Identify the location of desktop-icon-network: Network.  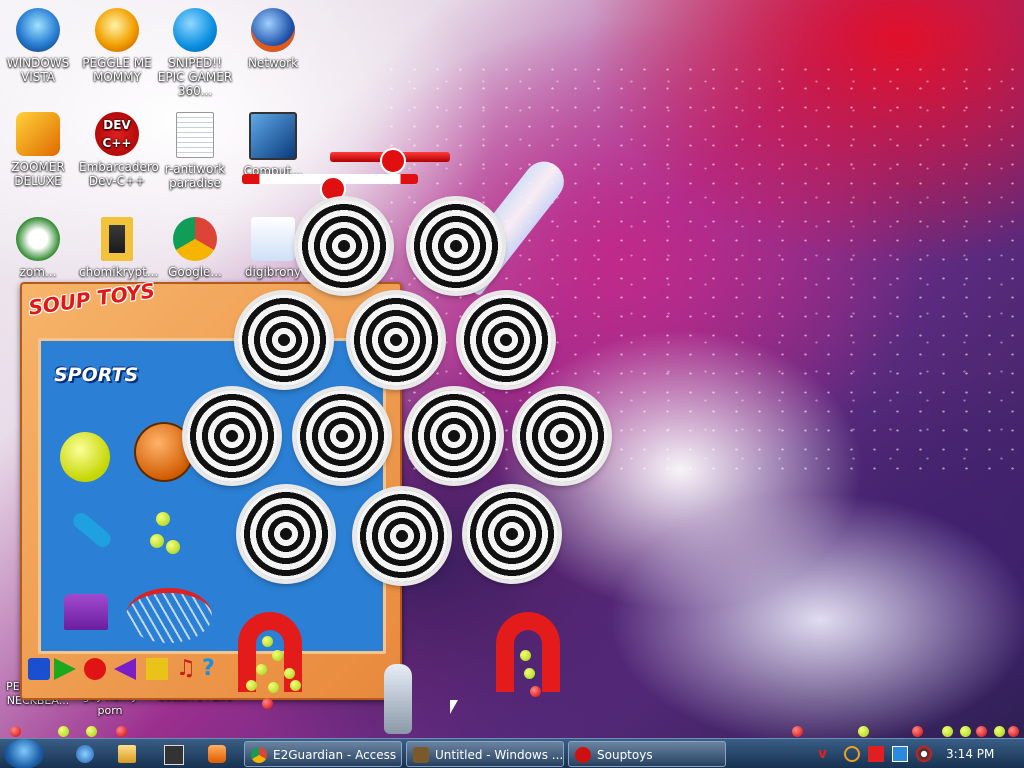
(273, 39).